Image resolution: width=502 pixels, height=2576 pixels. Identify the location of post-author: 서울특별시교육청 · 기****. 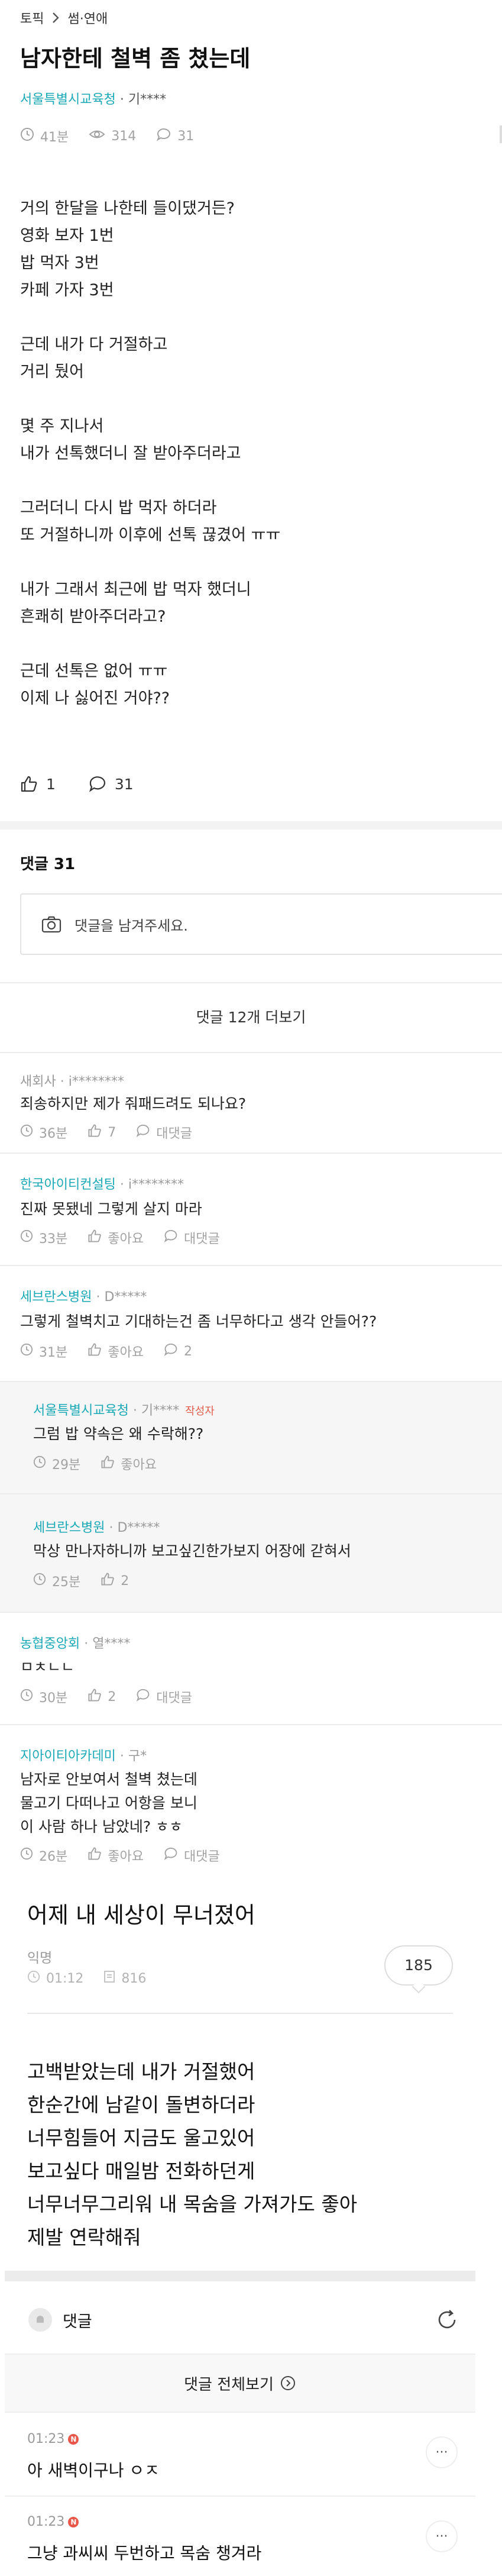
(93, 98).